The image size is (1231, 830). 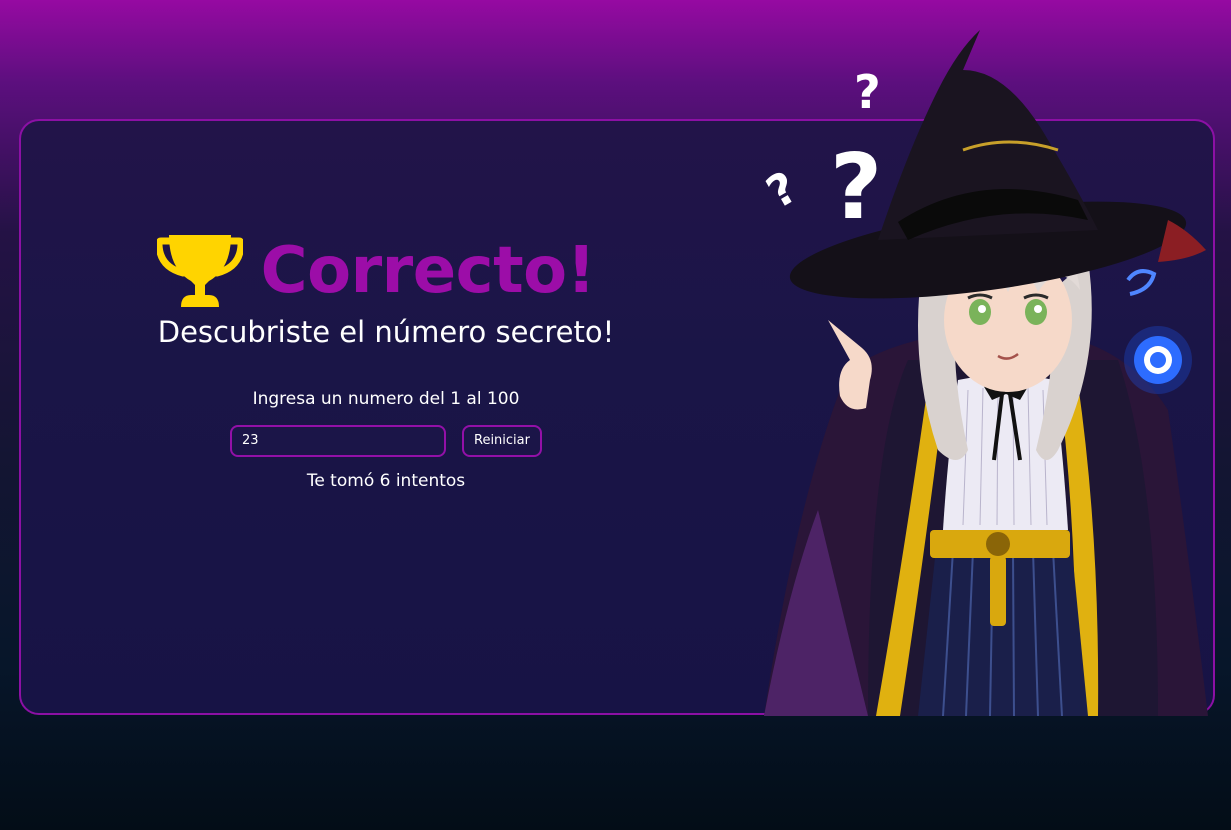 What do you see at coordinates (782, 190) in the screenshot?
I see `question-mark-tilted: ?` at bounding box center [782, 190].